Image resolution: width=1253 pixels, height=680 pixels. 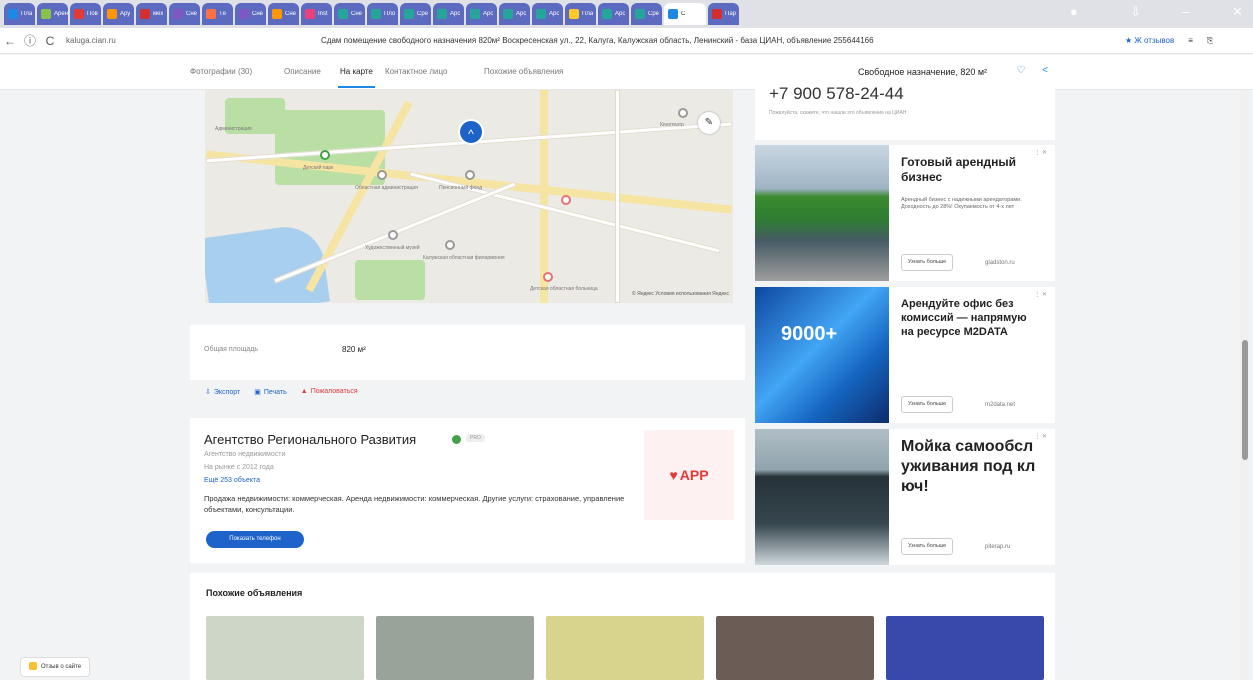 I want to click on agency-type: Агентство недвижимости, so click(x=245, y=454).